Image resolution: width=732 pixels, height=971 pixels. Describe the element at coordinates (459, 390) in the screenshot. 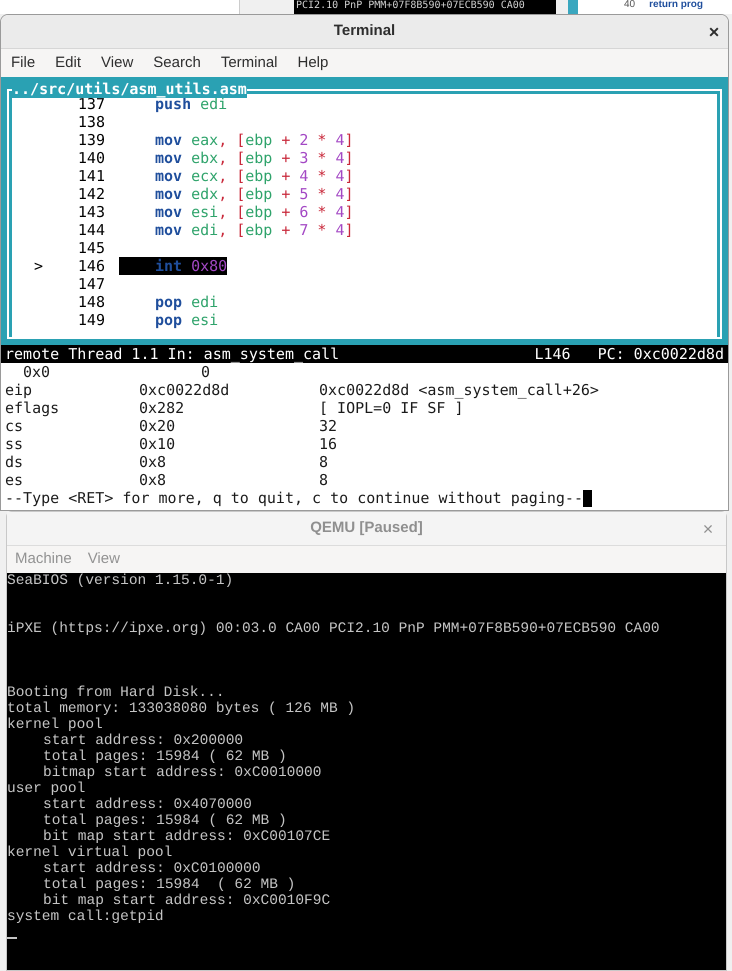

I see `register-value: 0xc0022d8d <asm_system_call+26>` at that location.